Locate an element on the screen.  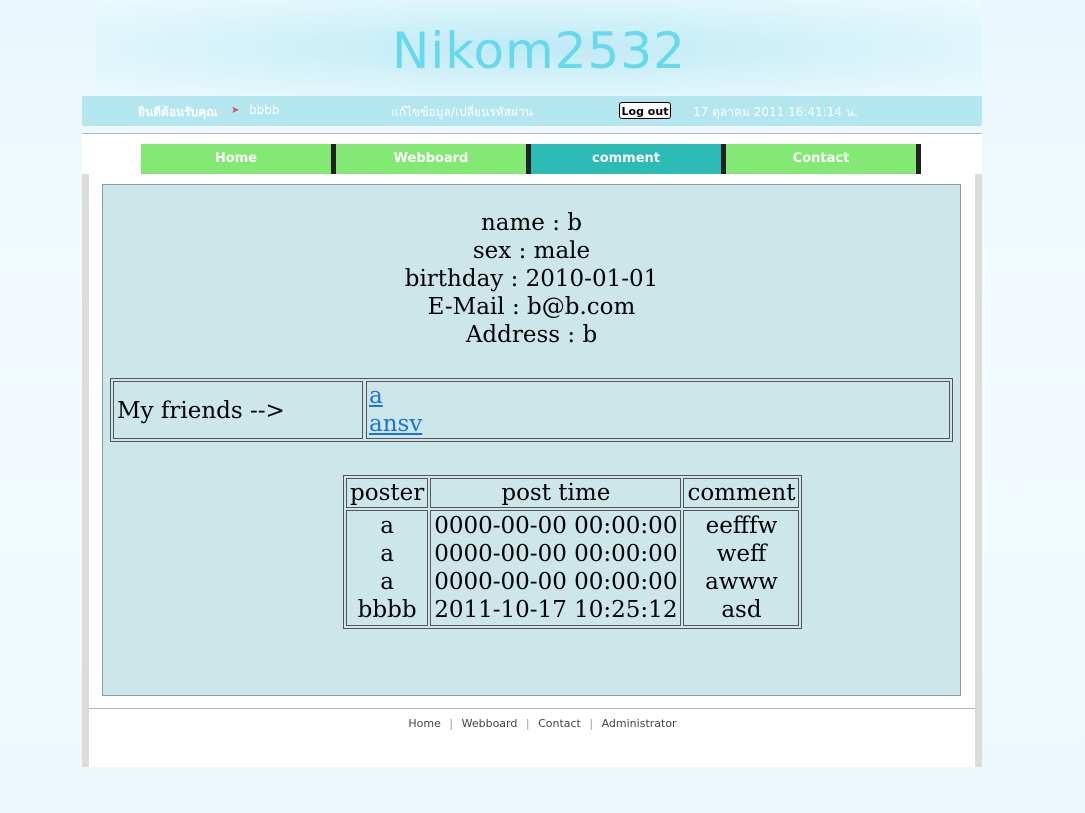
friend-link-ansv: ansv is located at coordinates (659, 424).